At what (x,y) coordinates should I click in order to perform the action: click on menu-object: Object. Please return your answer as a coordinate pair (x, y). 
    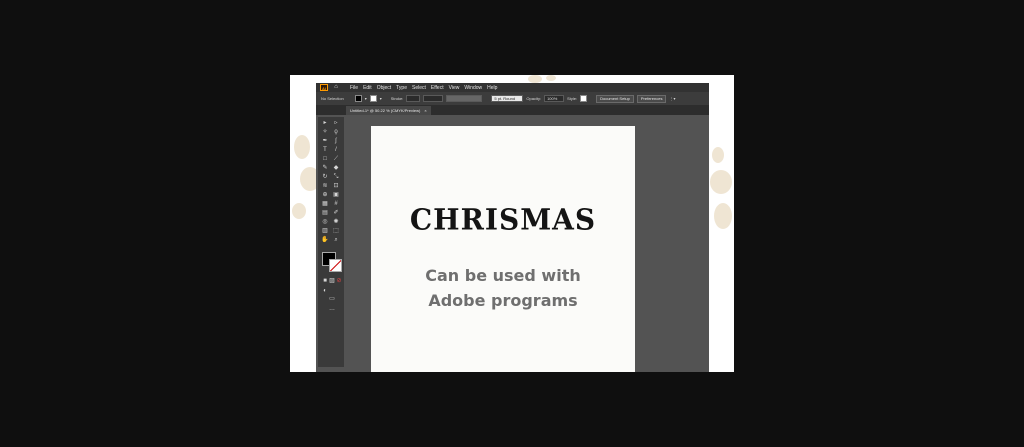
    Looking at the image, I should click on (384, 88).